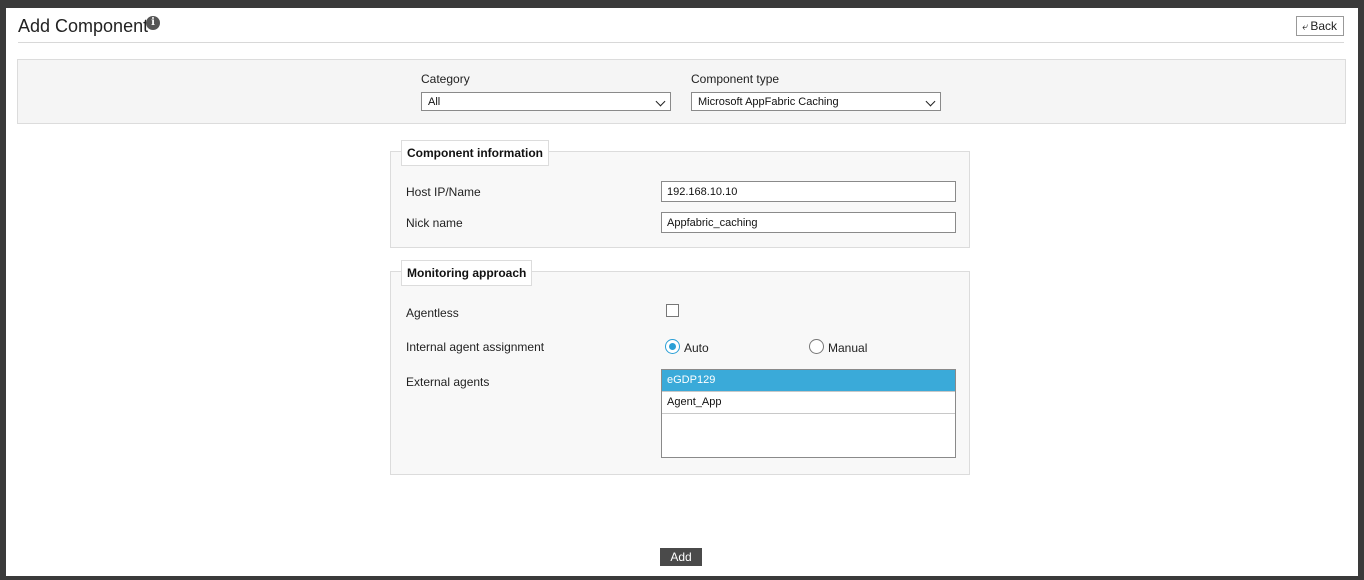  What do you see at coordinates (432, 313) in the screenshot?
I see `agentless-label: Agentless` at bounding box center [432, 313].